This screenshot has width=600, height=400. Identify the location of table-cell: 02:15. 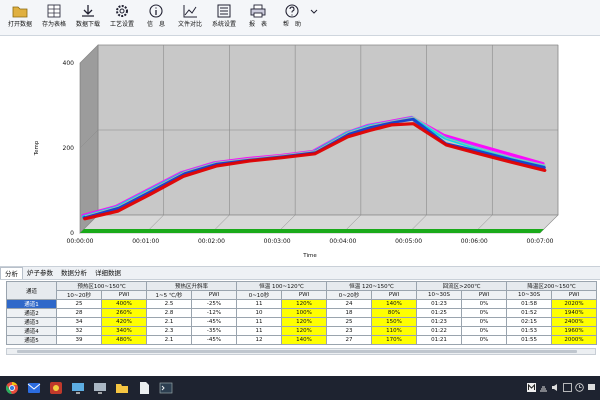
(529, 322).